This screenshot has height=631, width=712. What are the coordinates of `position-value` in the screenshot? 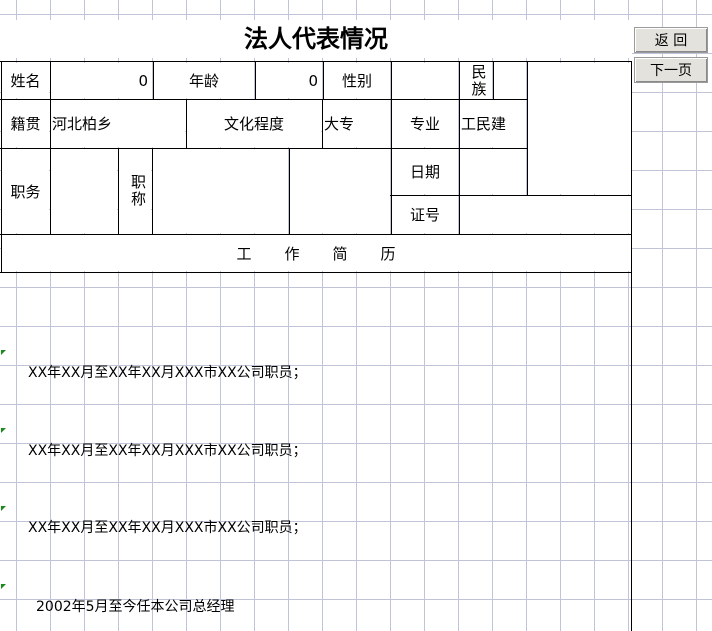 It's located at (84, 191).